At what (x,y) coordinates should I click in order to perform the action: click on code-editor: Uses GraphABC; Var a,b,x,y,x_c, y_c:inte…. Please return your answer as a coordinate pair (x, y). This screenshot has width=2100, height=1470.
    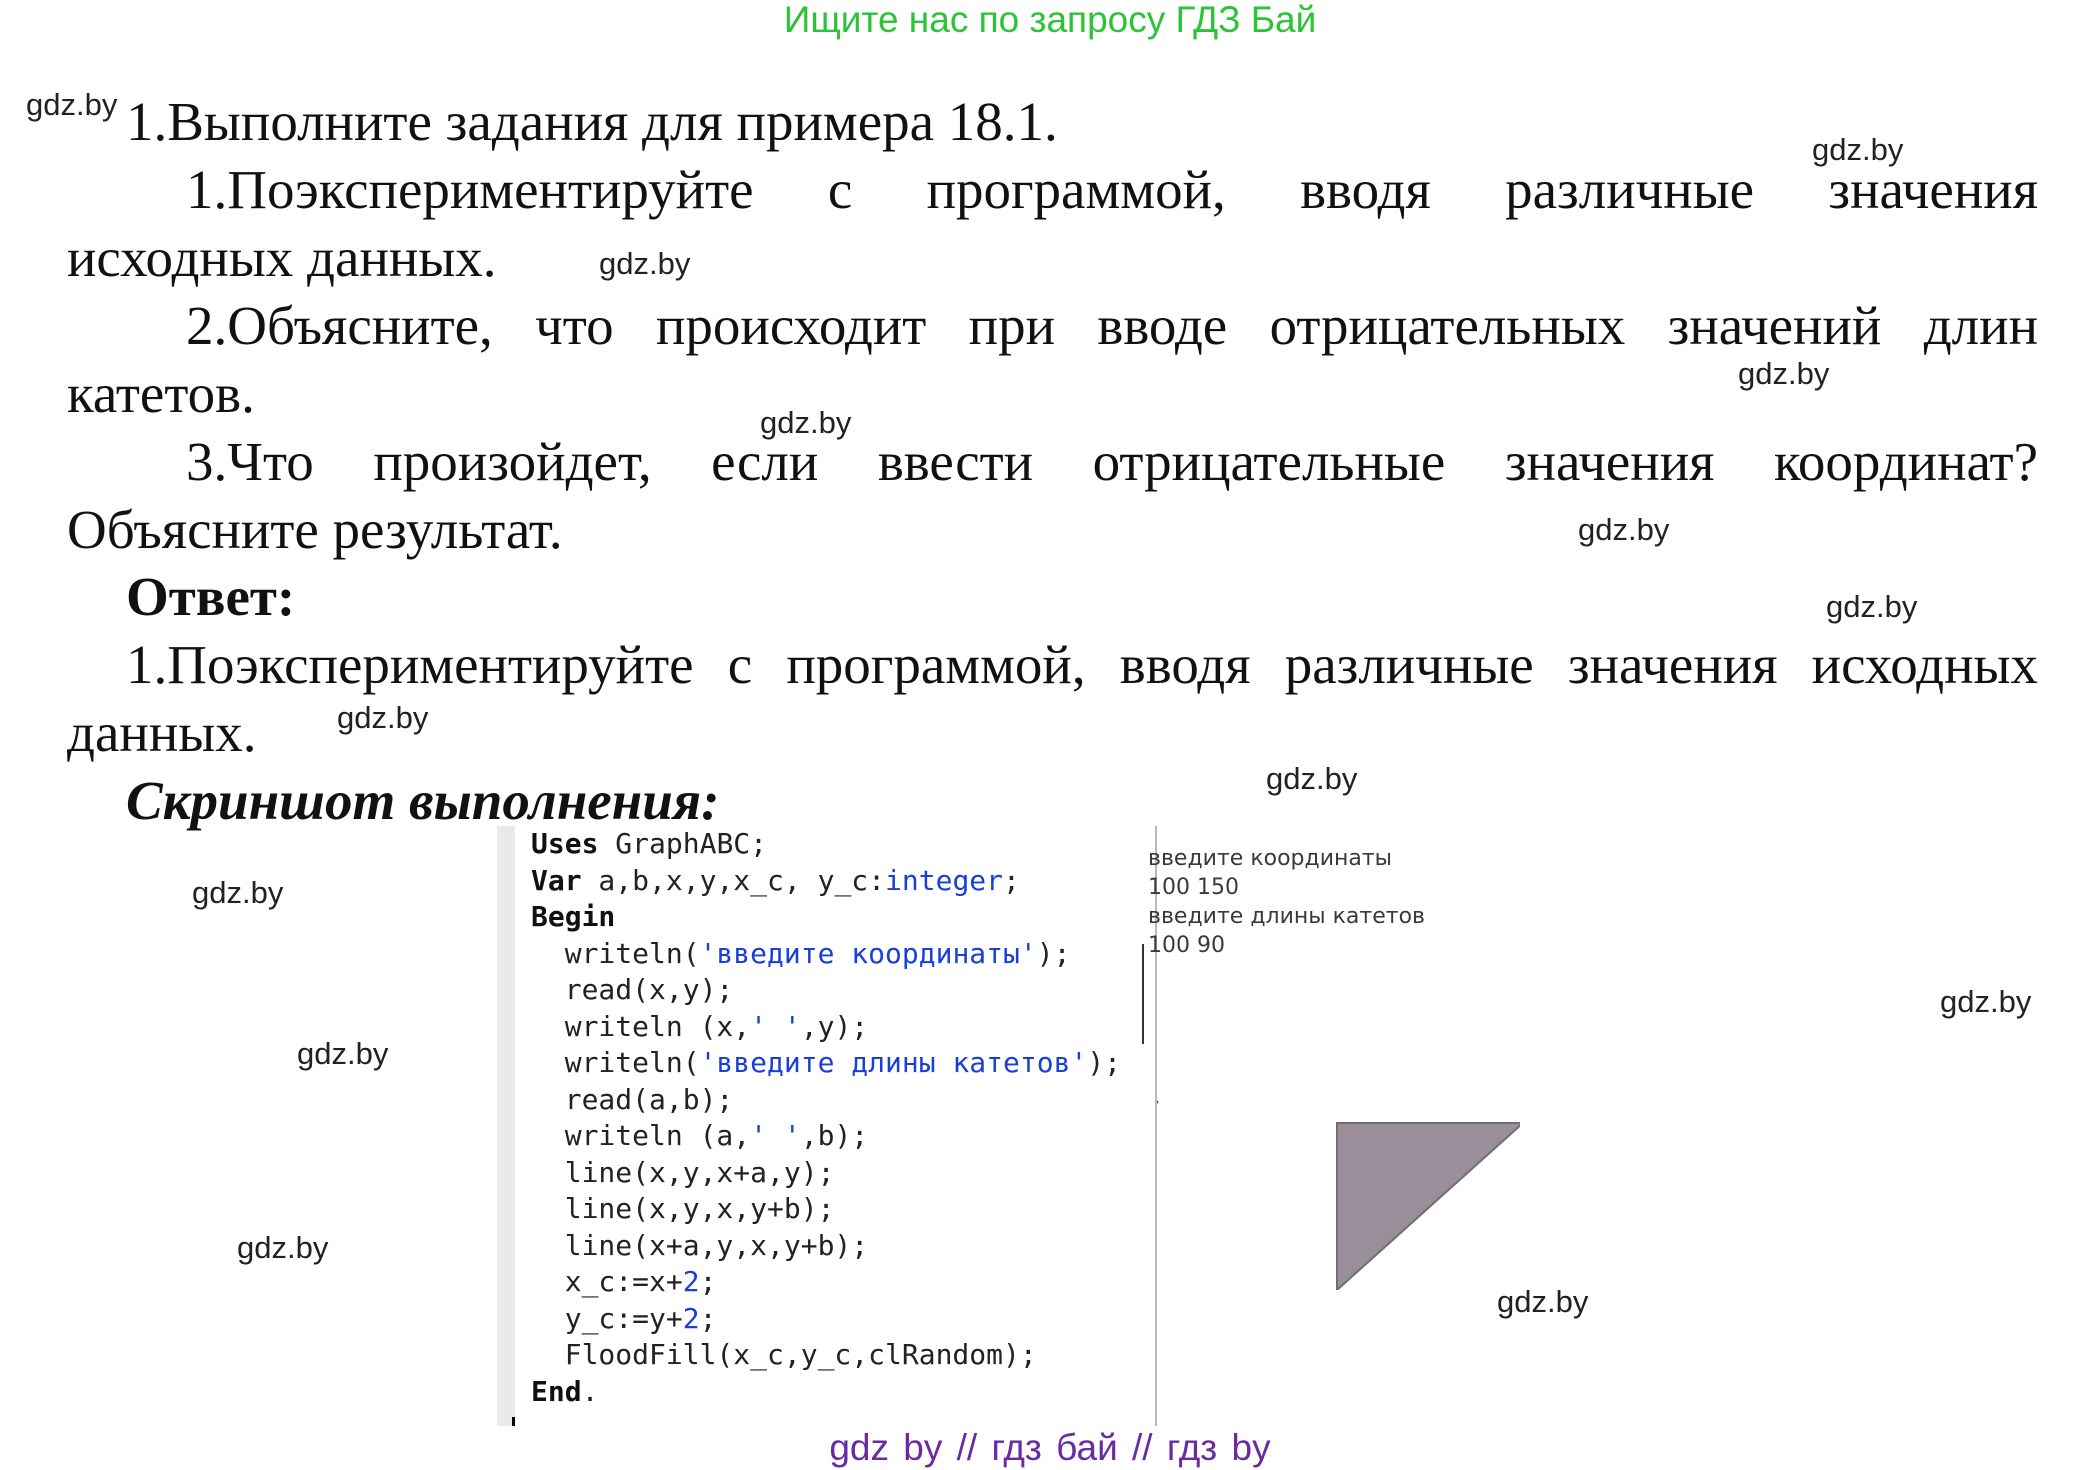
    Looking at the image, I should click on (827, 1126).